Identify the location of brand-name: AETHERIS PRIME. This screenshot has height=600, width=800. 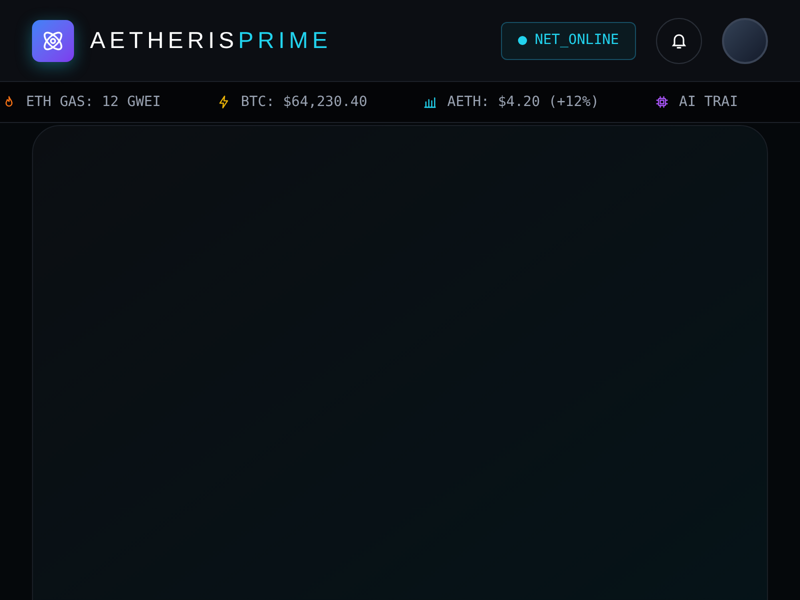
(211, 41).